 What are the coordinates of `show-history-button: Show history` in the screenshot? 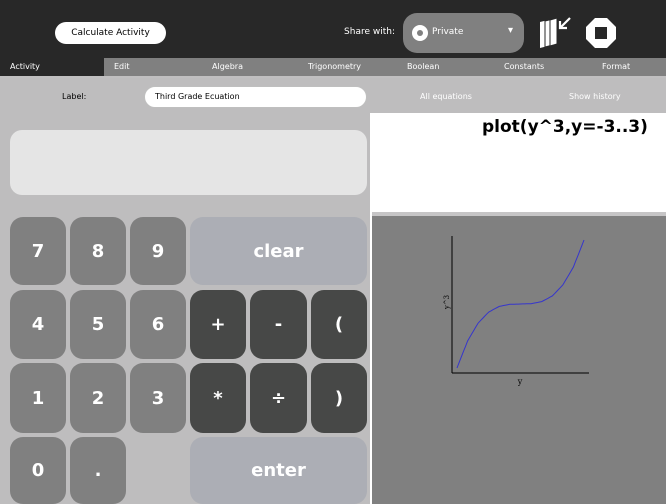 It's located at (595, 96).